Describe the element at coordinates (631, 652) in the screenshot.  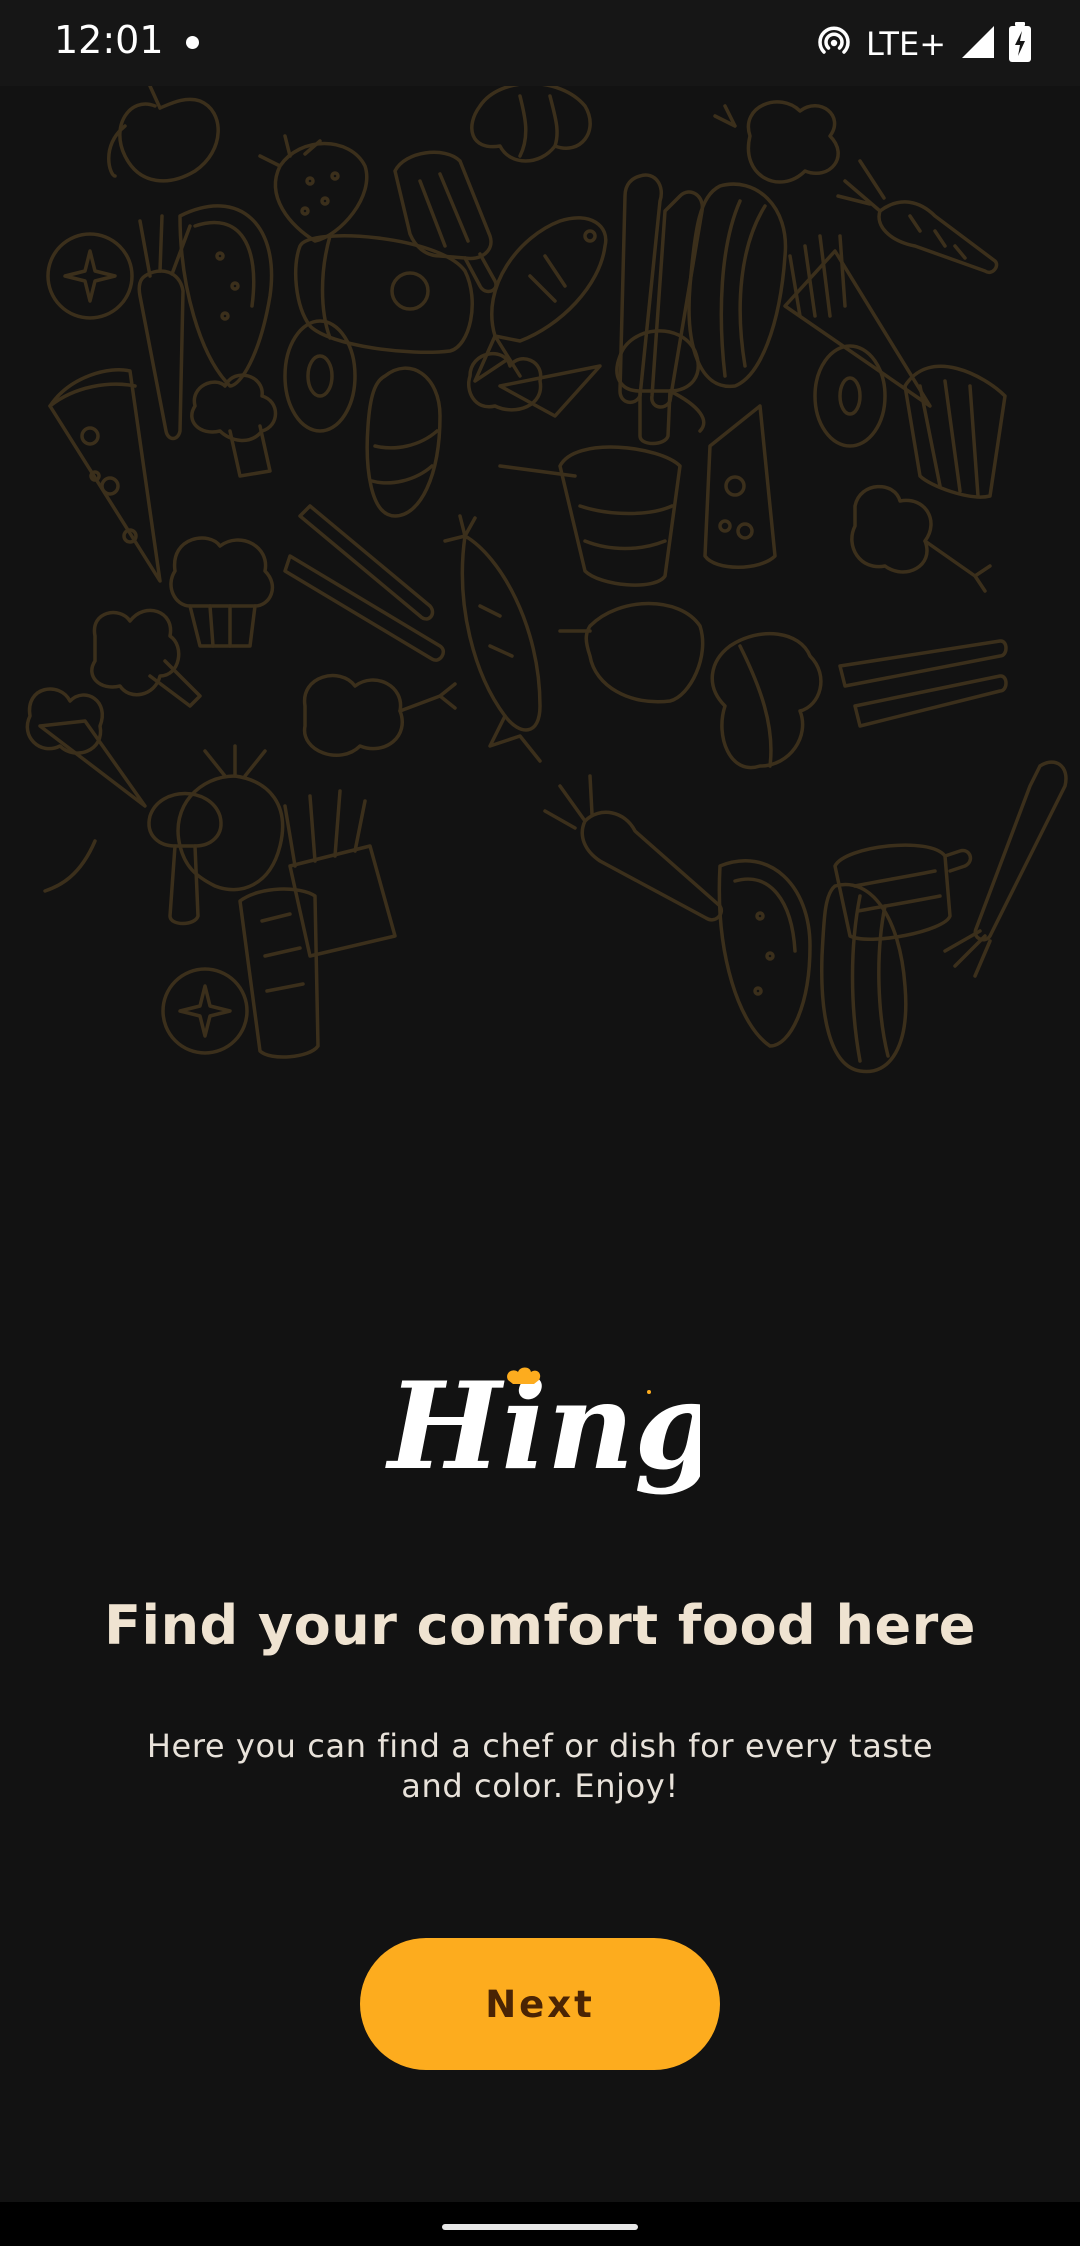
I see `eggplant-doodle` at that location.